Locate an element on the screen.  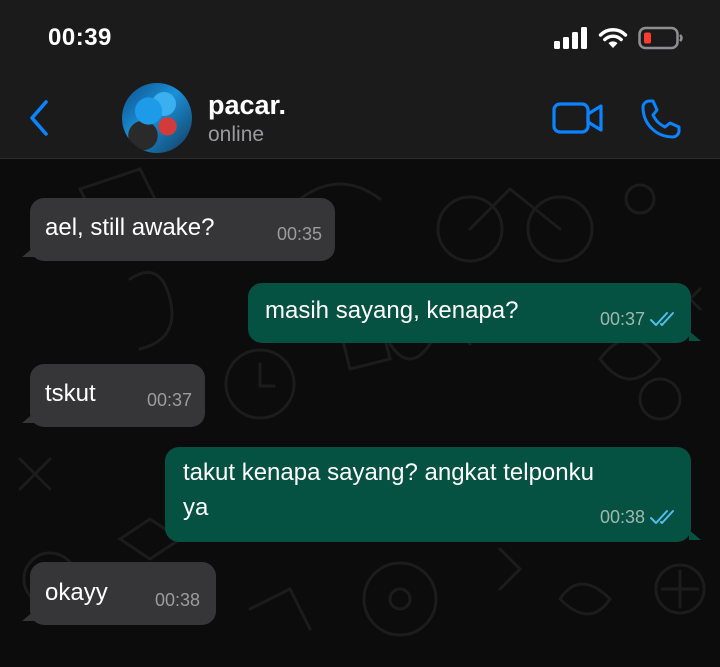
phone-icon is located at coordinates (661, 119).